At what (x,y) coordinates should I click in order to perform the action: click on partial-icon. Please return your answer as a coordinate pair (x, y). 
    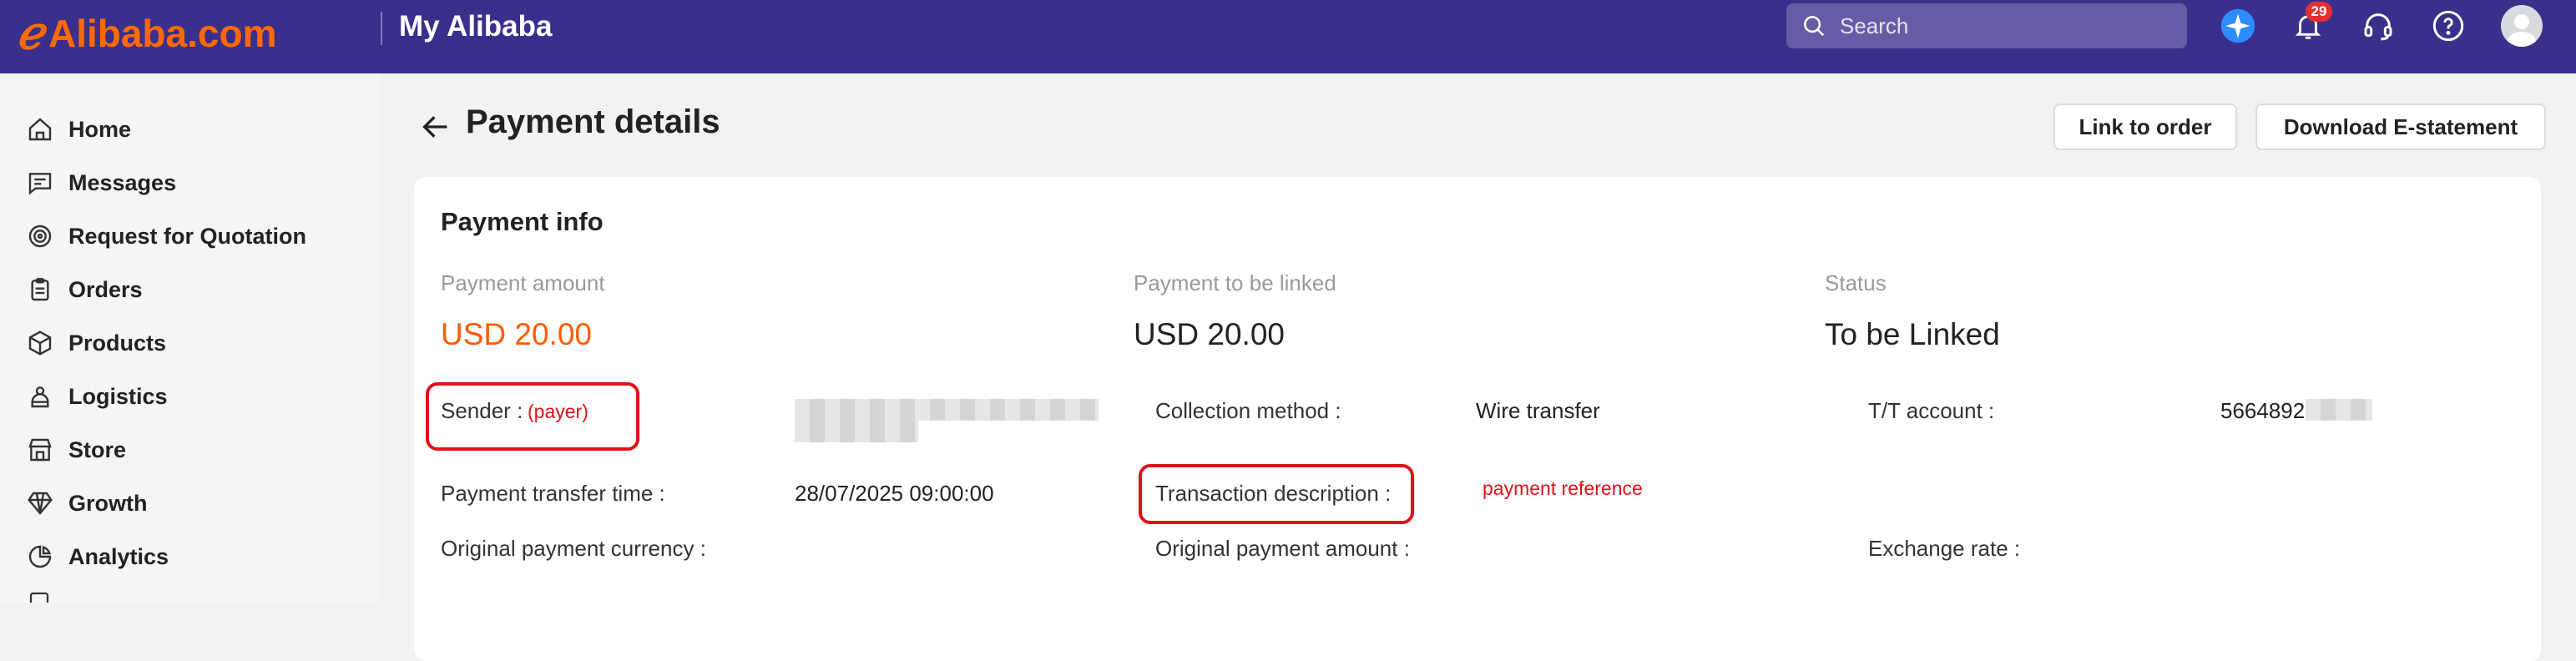
    Looking at the image, I should click on (39, 597).